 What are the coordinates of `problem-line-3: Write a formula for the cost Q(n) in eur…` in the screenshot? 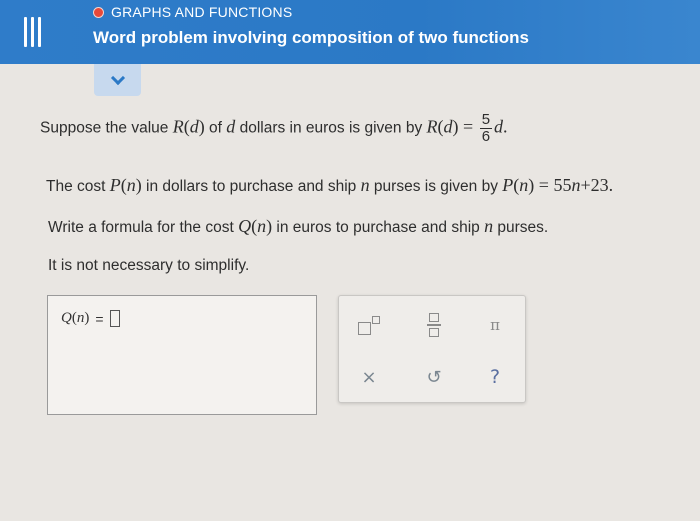 It's located at (298, 226).